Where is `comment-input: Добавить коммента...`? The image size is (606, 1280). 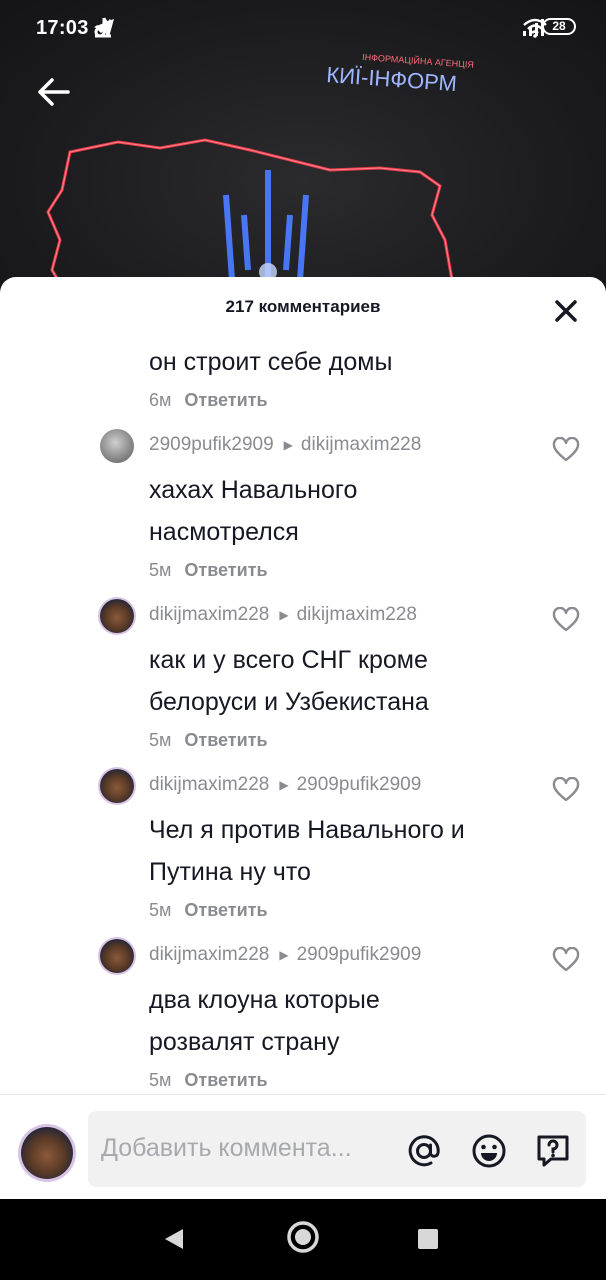 comment-input: Добавить коммента... is located at coordinates (337, 1149).